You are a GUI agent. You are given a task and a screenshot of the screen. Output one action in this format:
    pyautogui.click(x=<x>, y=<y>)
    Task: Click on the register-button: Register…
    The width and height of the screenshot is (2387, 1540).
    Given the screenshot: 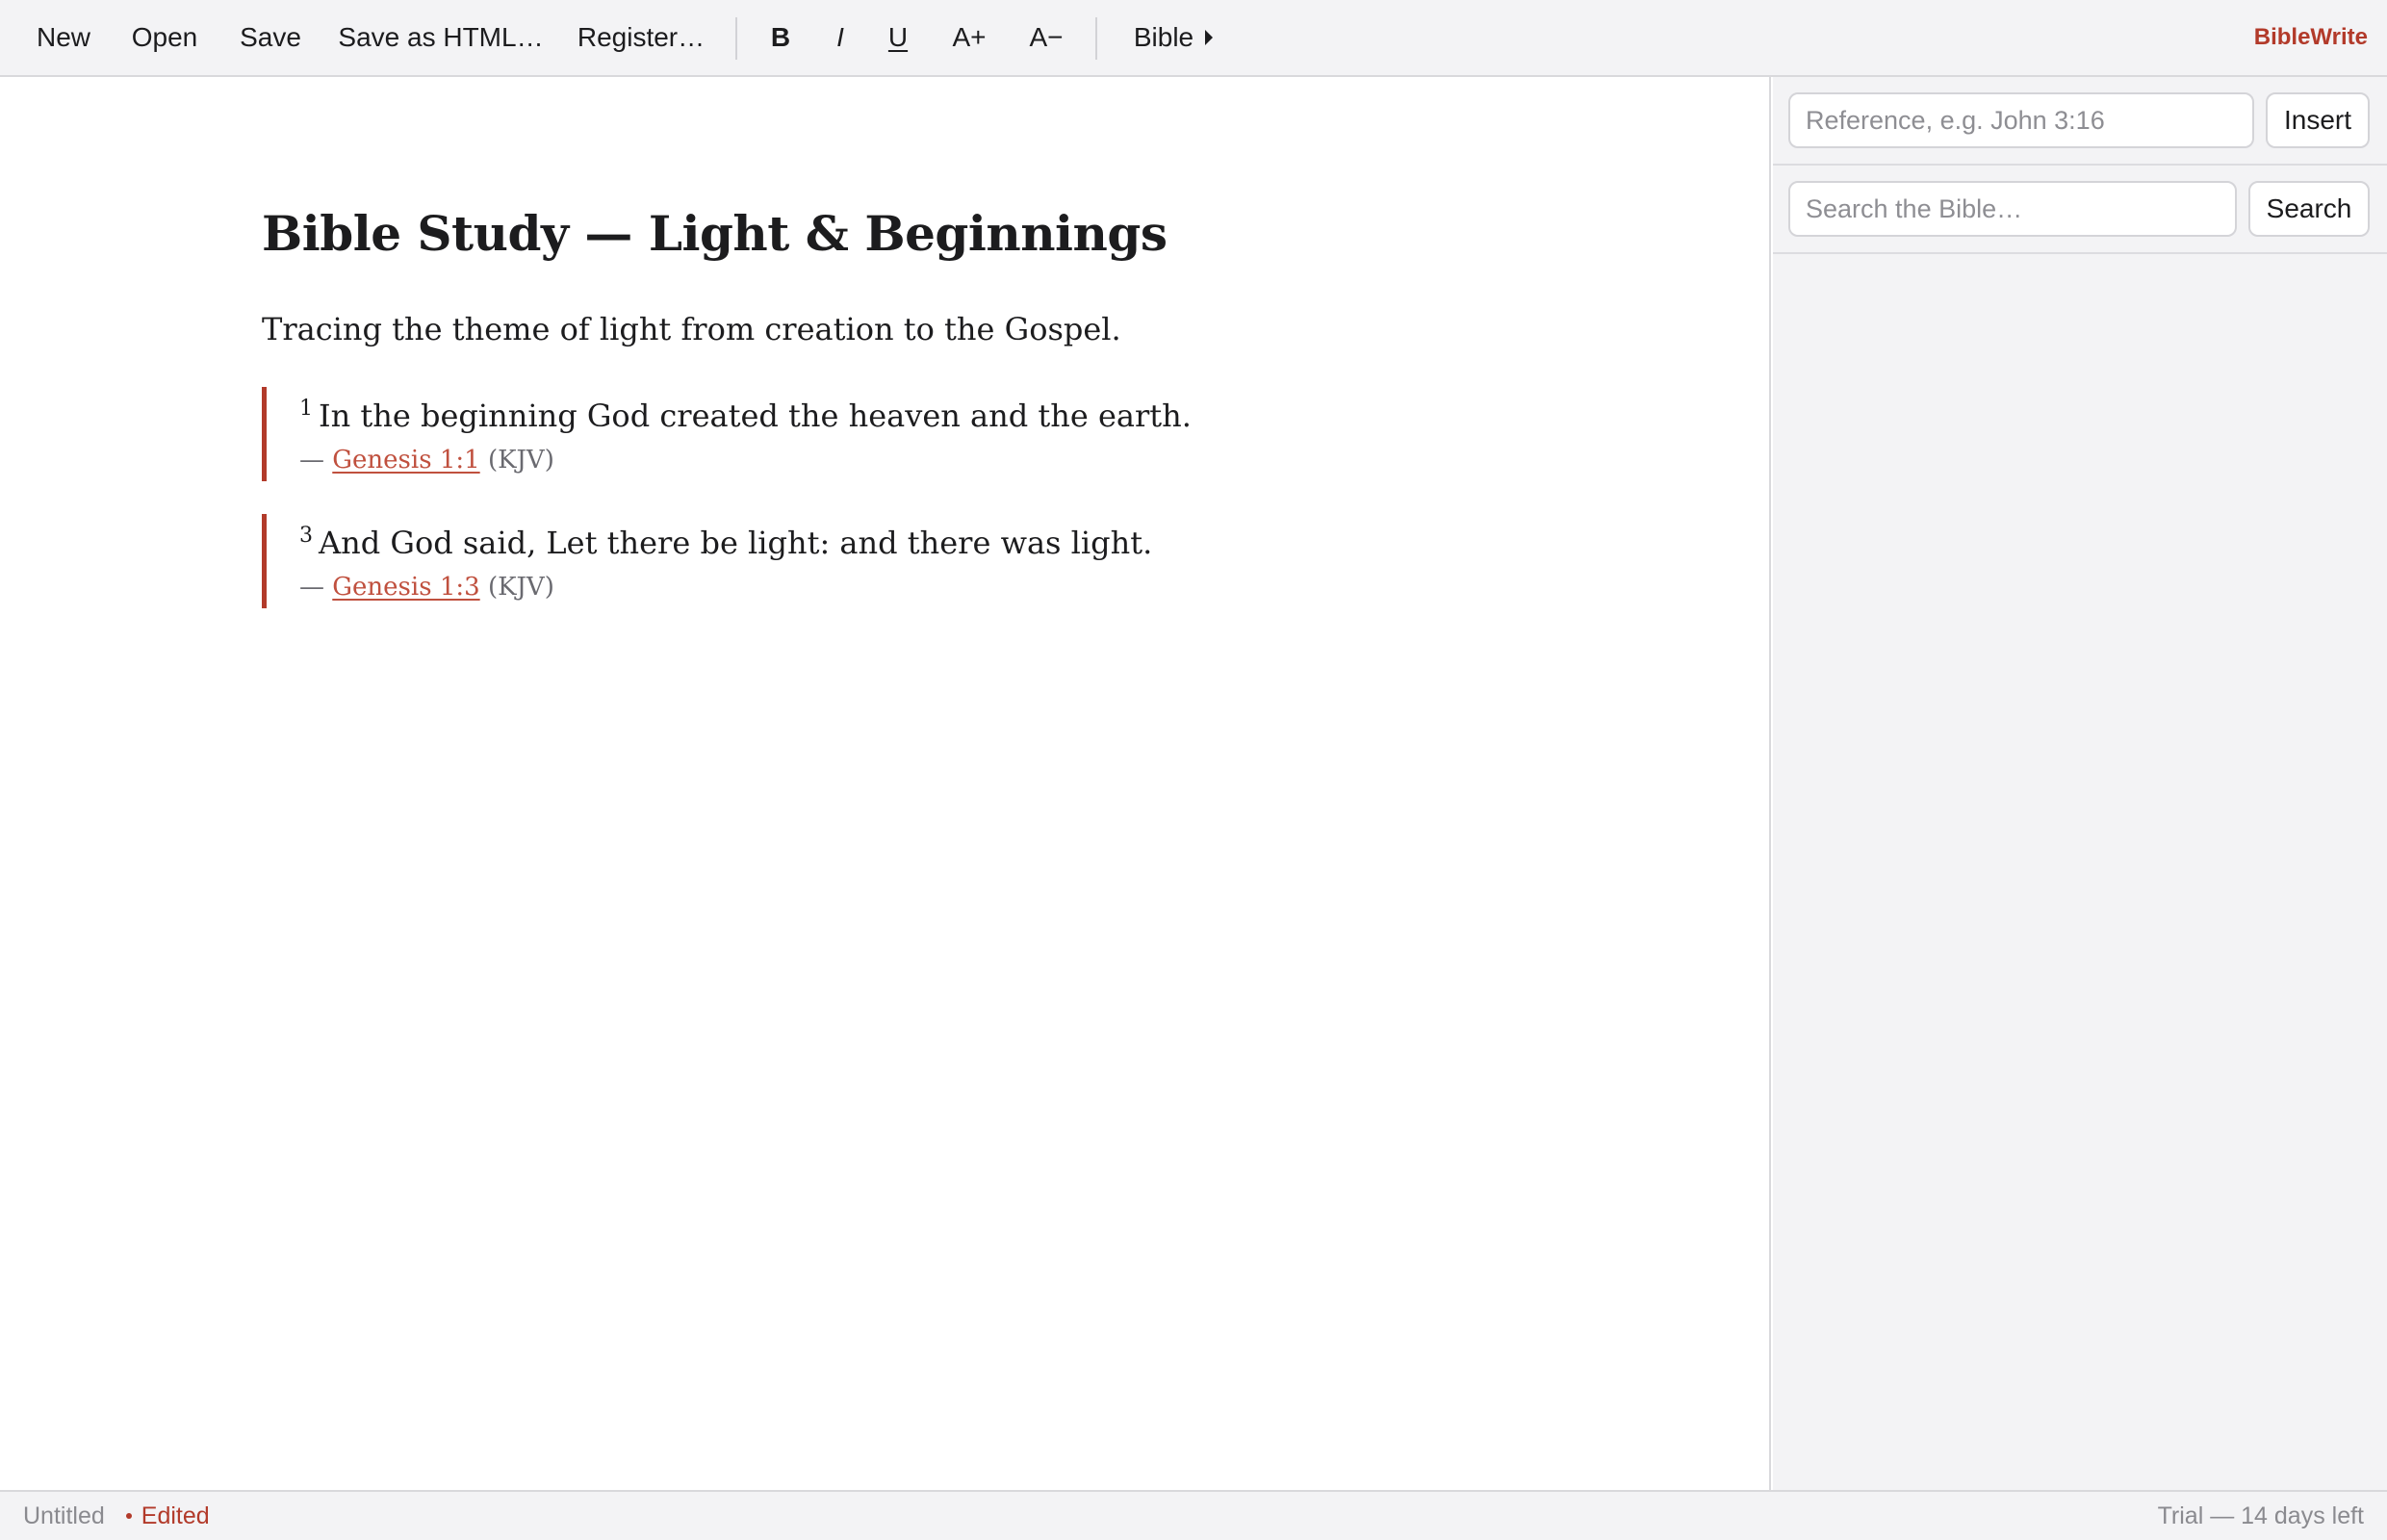 What is the action you would take?
    pyautogui.click(x=641, y=37)
    